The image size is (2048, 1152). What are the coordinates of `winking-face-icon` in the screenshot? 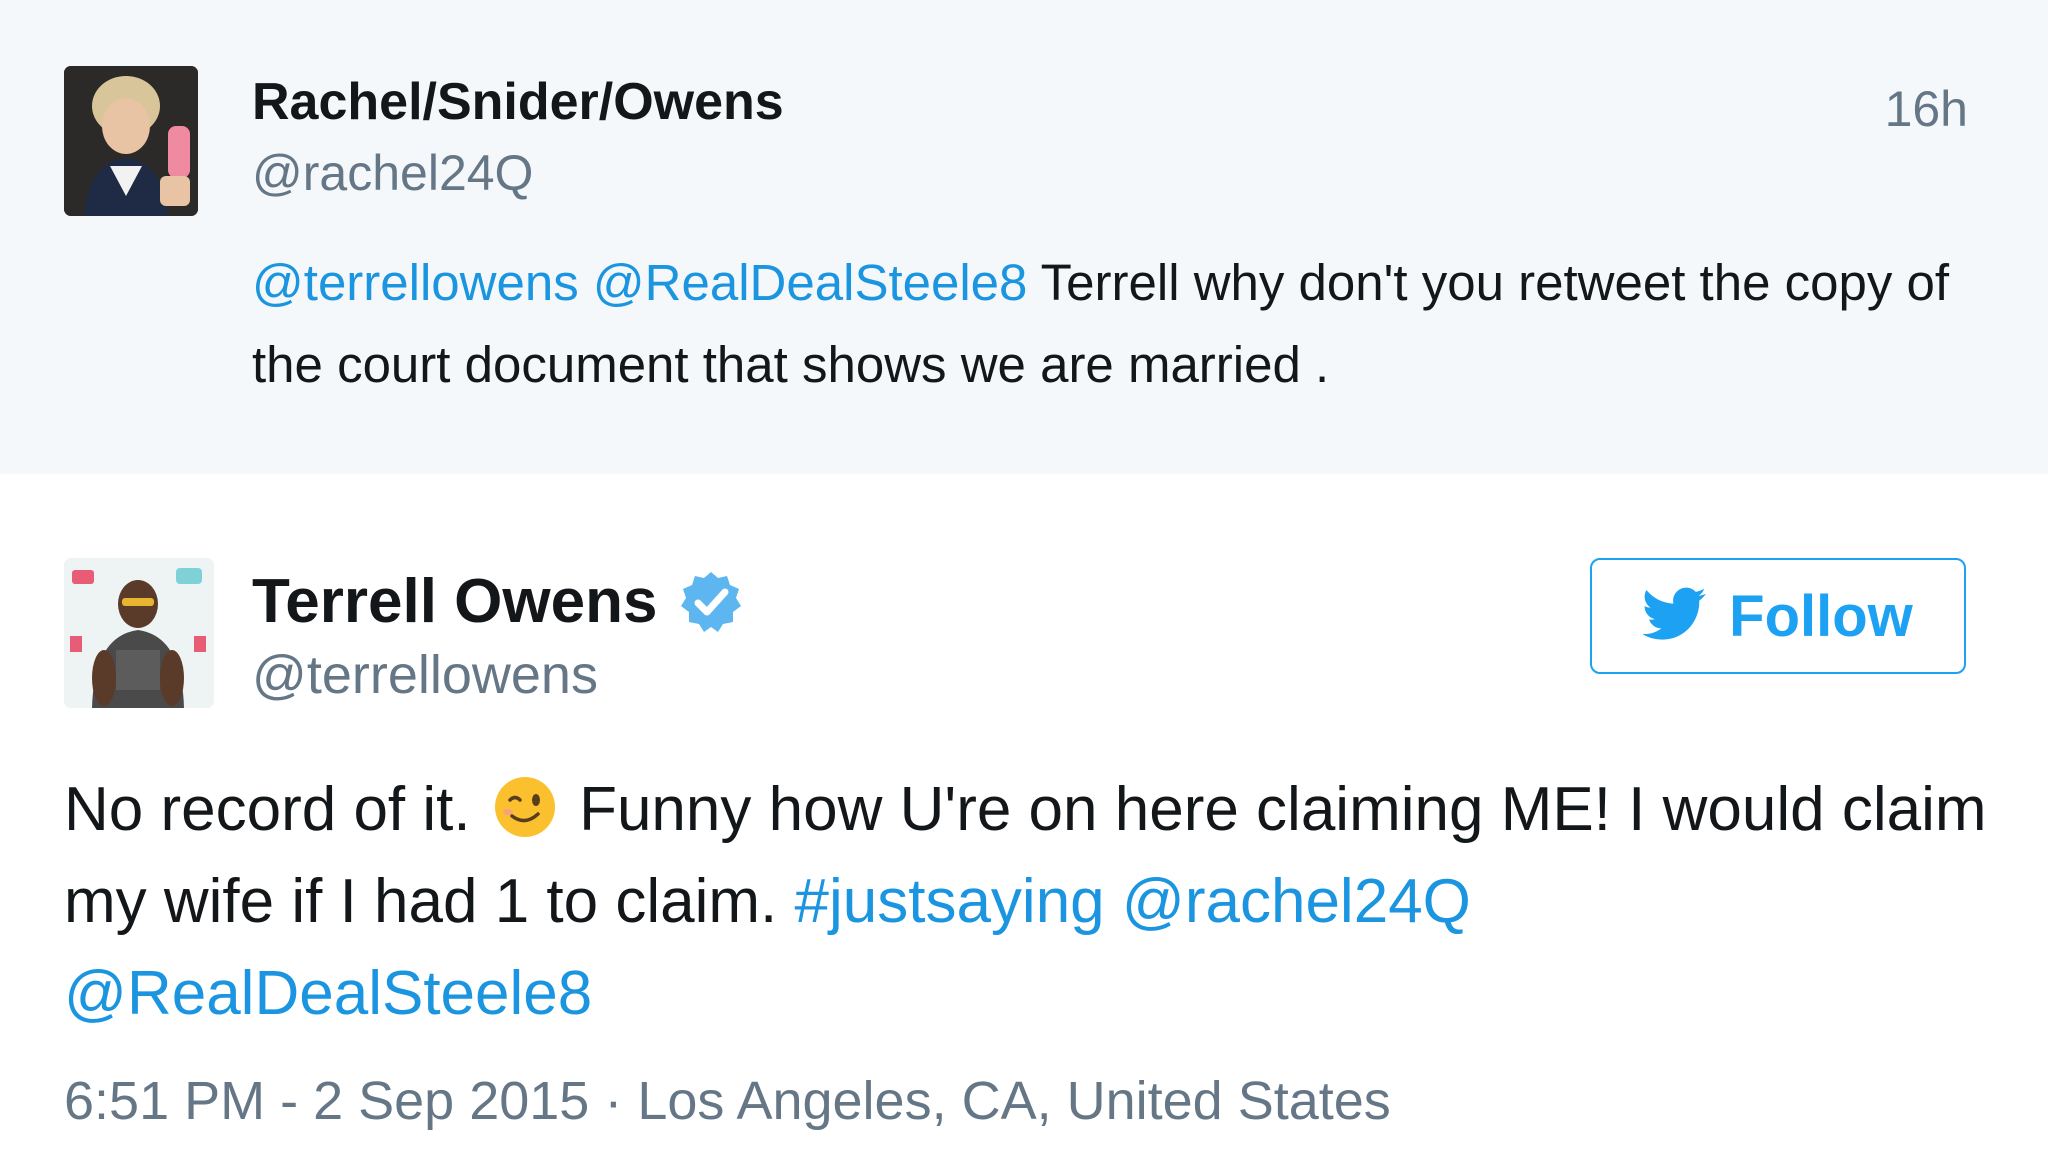 It's located at (525, 807).